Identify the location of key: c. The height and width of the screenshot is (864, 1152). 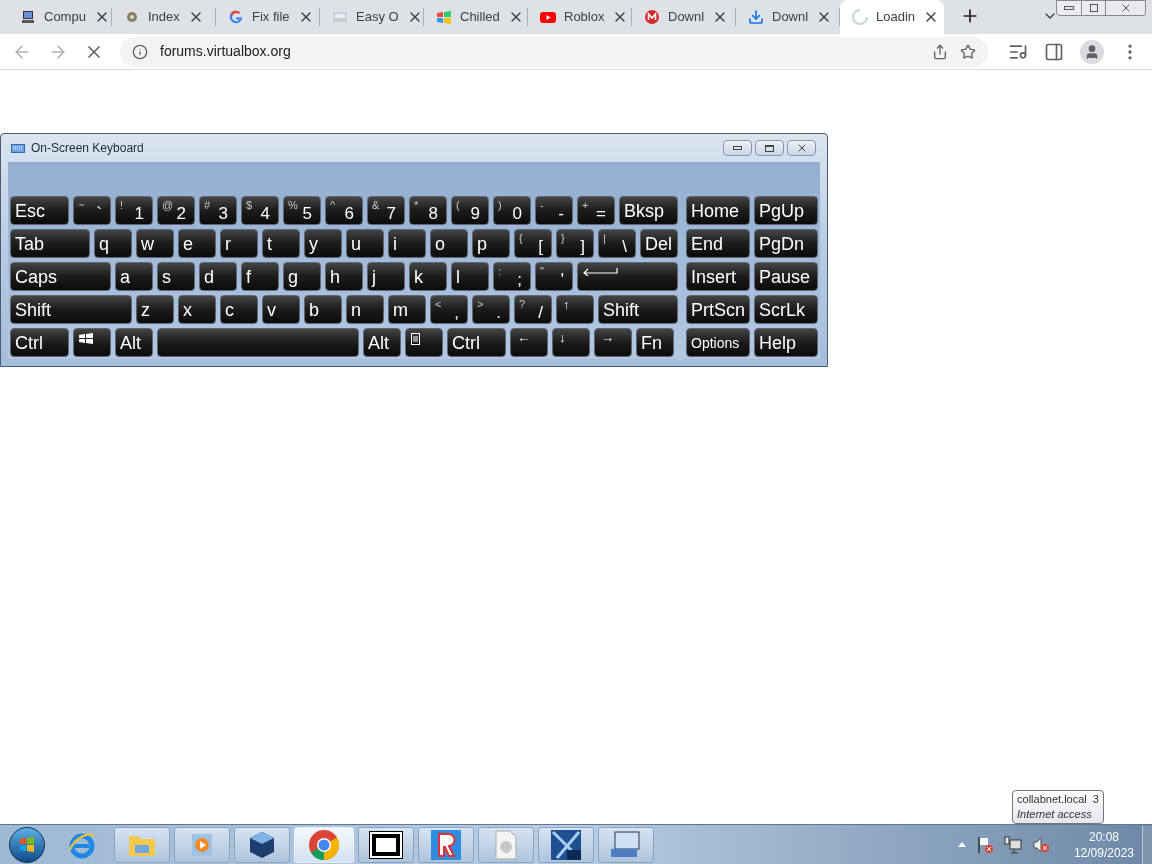
(239, 309).